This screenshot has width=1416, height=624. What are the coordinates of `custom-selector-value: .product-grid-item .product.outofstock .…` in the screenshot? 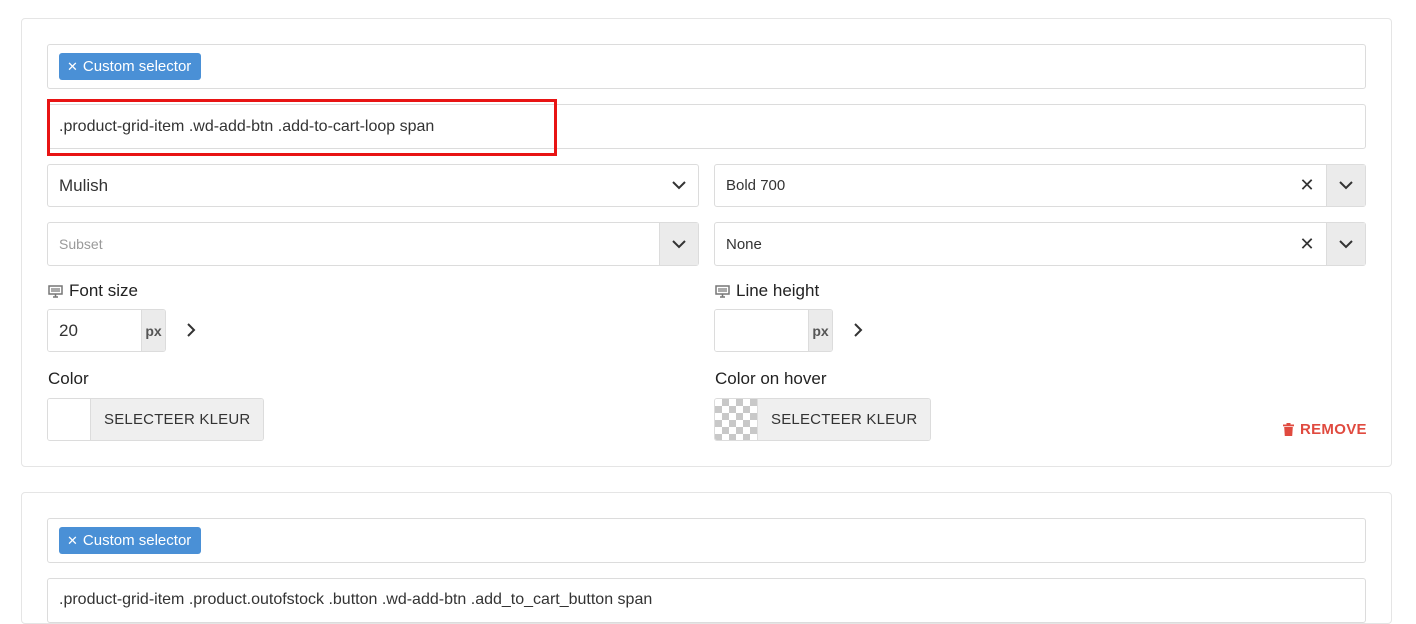 It's located at (356, 599).